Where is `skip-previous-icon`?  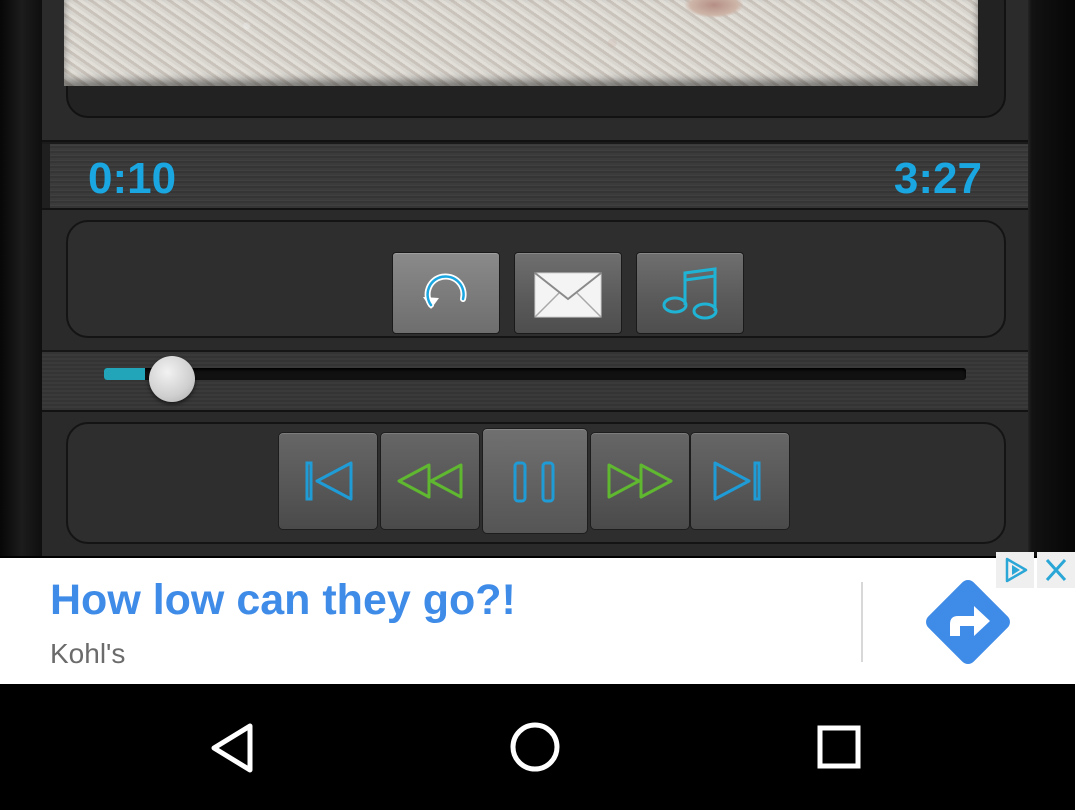
skip-previous-icon is located at coordinates (329, 481).